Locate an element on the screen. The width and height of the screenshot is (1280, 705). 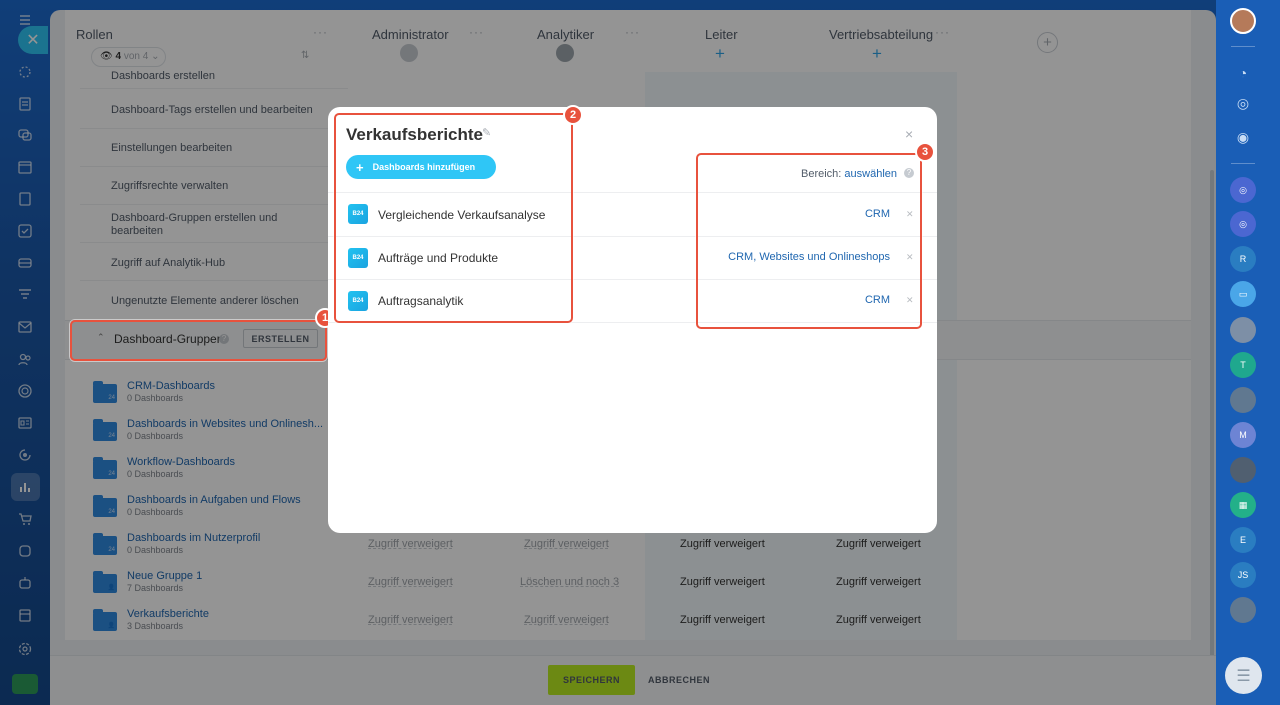
chat-avatar-2: ◎ is located at coordinates (1243, 224).